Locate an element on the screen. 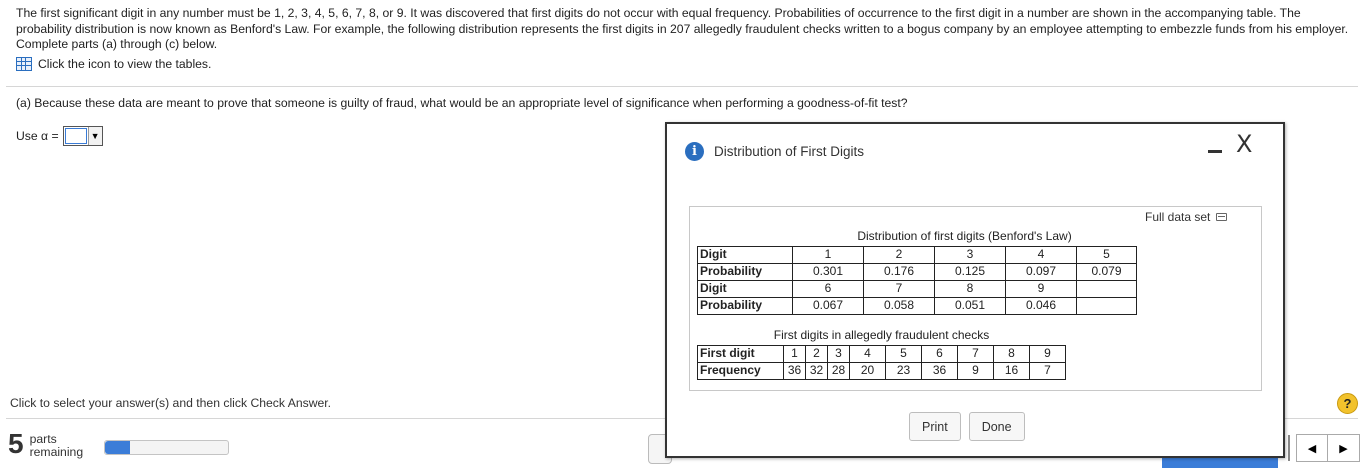  table-row: Frequency 36 32 28 20 23 36 9 16 7 is located at coordinates (881, 370).